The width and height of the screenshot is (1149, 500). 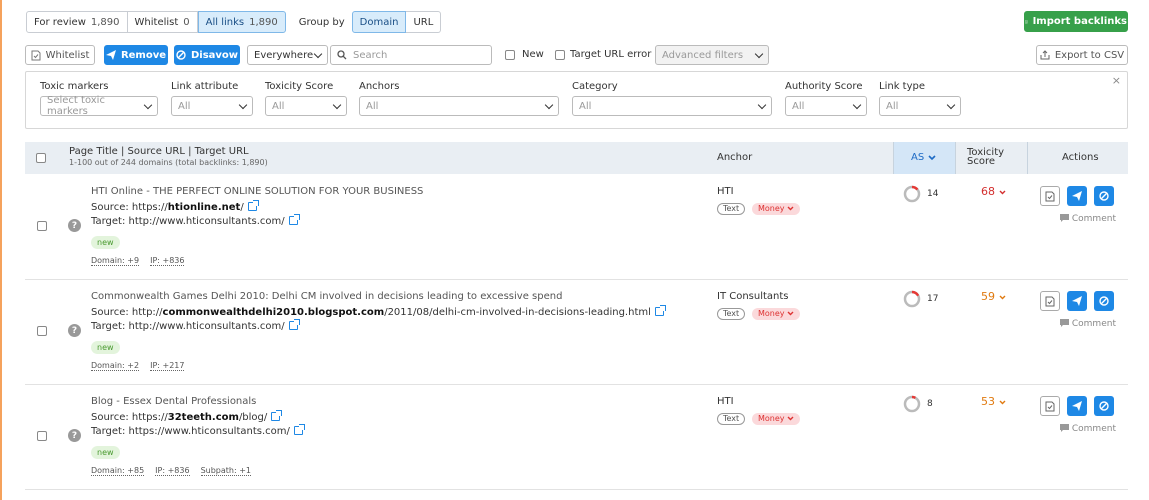 I want to click on col-actions-header: Actions, so click(x=1080, y=157).